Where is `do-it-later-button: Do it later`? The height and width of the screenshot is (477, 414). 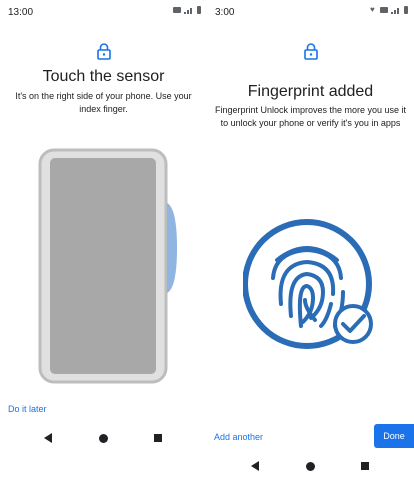
do-it-later-button: Do it later is located at coordinates (27, 409).